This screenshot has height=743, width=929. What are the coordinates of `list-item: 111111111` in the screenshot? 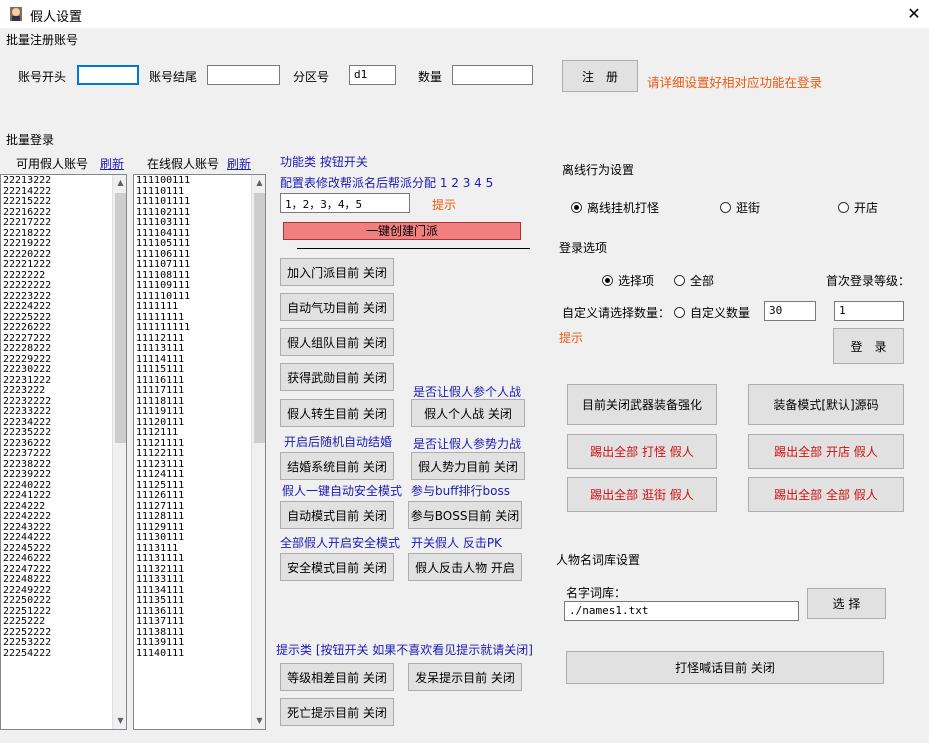 It's located at (163, 328).